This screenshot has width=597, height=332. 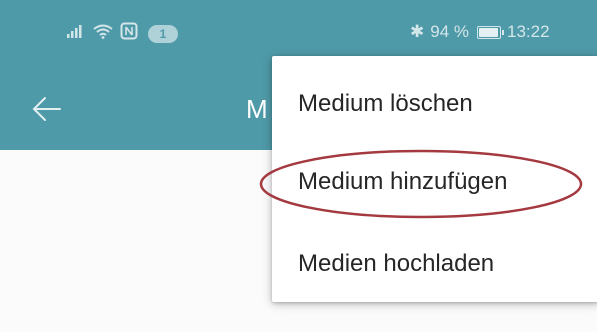 I want to click on menu-item-label: Medium löschen, so click(x=385, y=103).